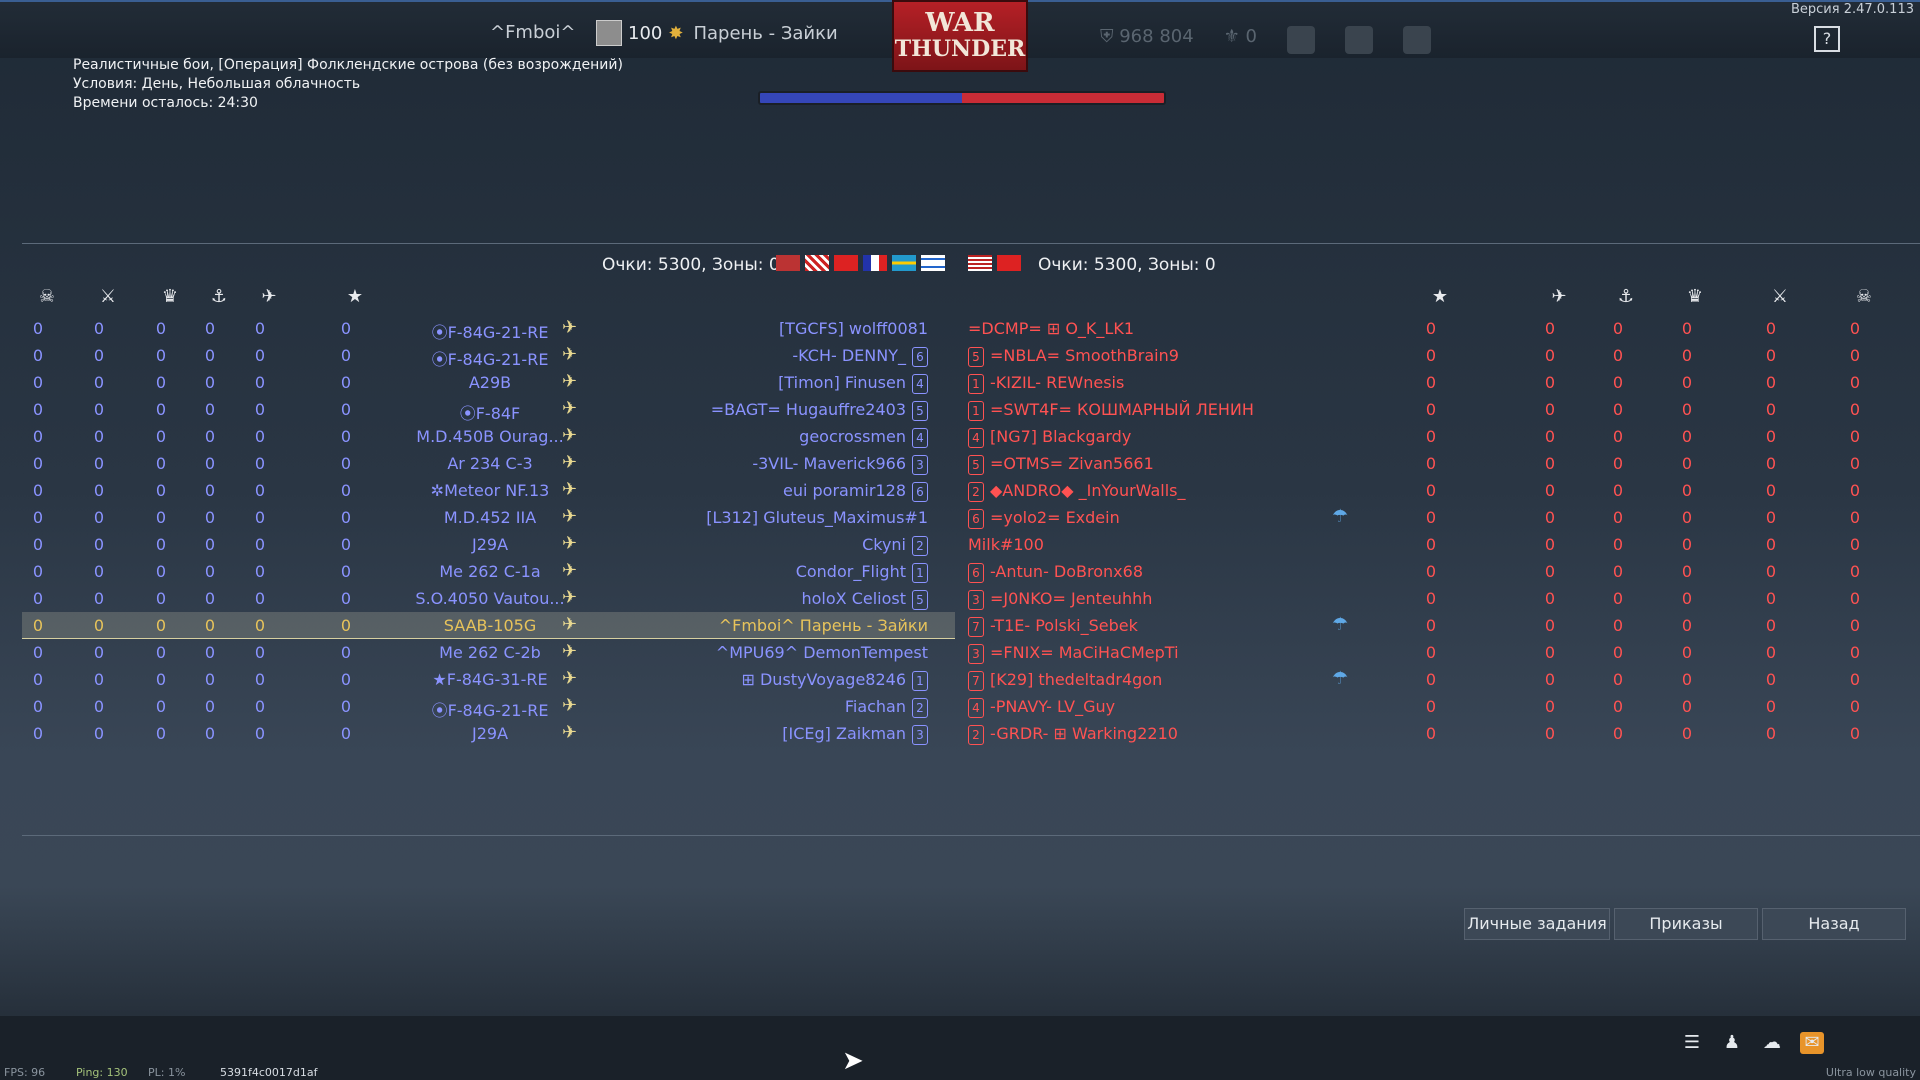 This screenshot has width=1920, height=1080. I want to click on enemy-player: 3 =FNIX= MaCiHaCMepTi, so click(1133, 653).